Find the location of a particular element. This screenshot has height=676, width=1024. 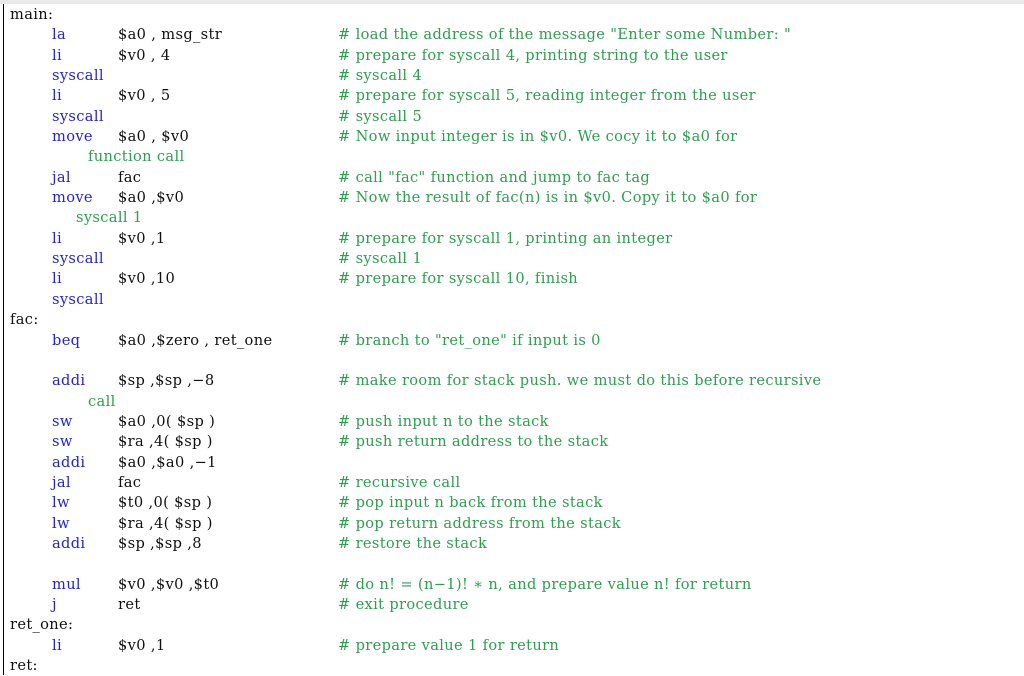

code-label: main: is located at coordinates (32, 14).